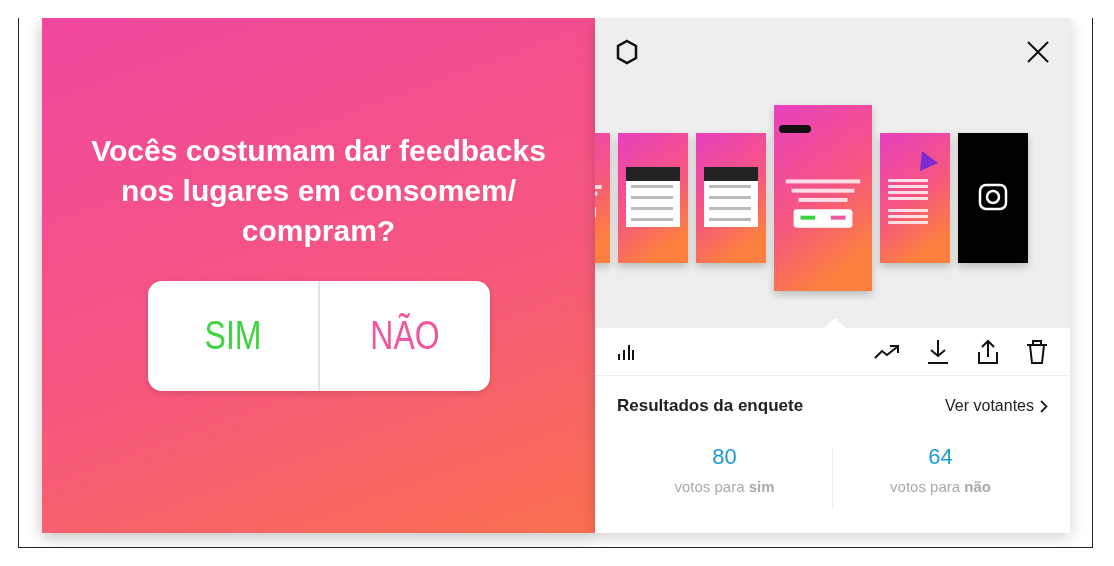  I want to click on download-icon, so click(938, 351).